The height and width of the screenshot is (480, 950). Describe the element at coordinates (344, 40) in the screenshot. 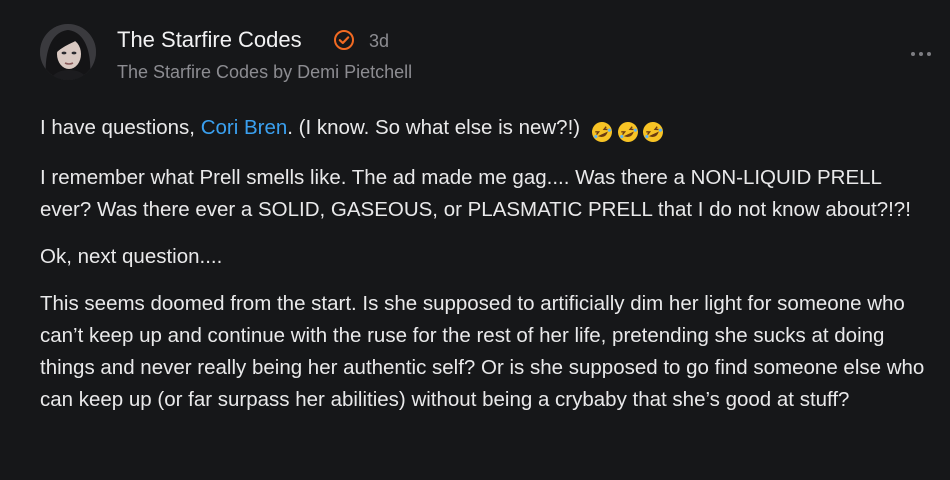

I see `verified-badge-icon` at that location.